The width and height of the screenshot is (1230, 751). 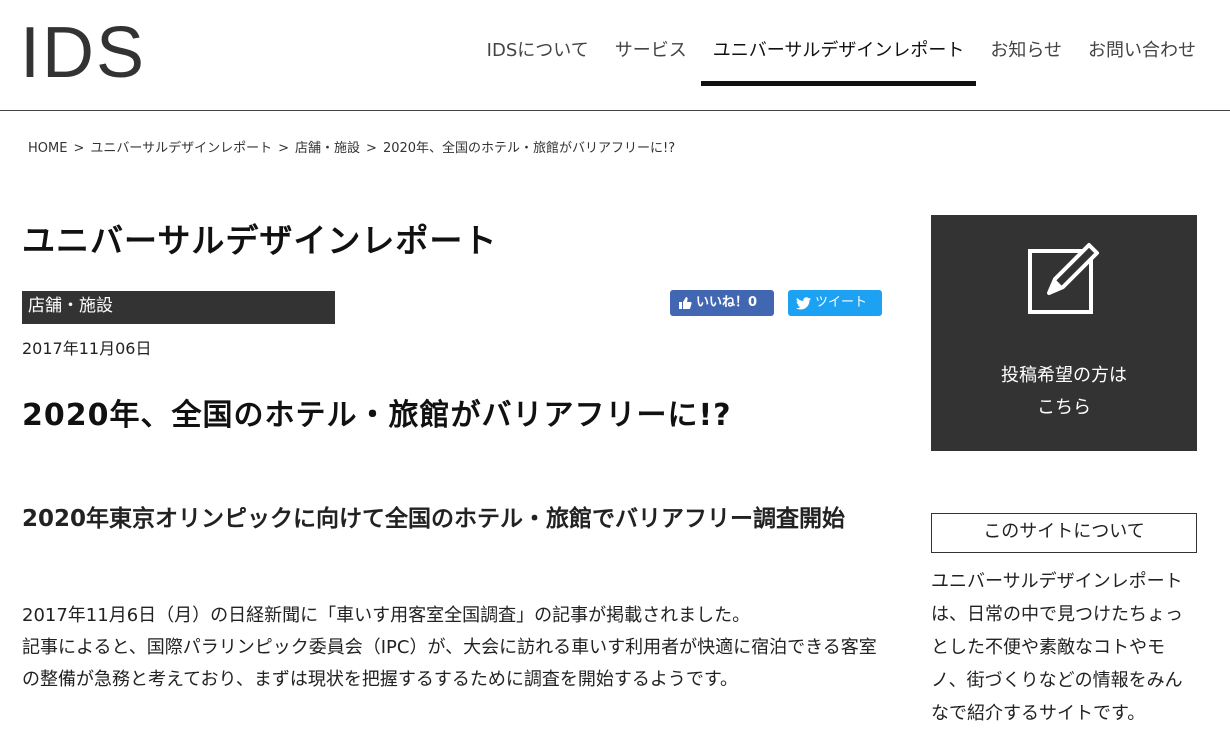 I want to click on breadcrumb-category: 店舗・施設, so click(x=327, y=148).